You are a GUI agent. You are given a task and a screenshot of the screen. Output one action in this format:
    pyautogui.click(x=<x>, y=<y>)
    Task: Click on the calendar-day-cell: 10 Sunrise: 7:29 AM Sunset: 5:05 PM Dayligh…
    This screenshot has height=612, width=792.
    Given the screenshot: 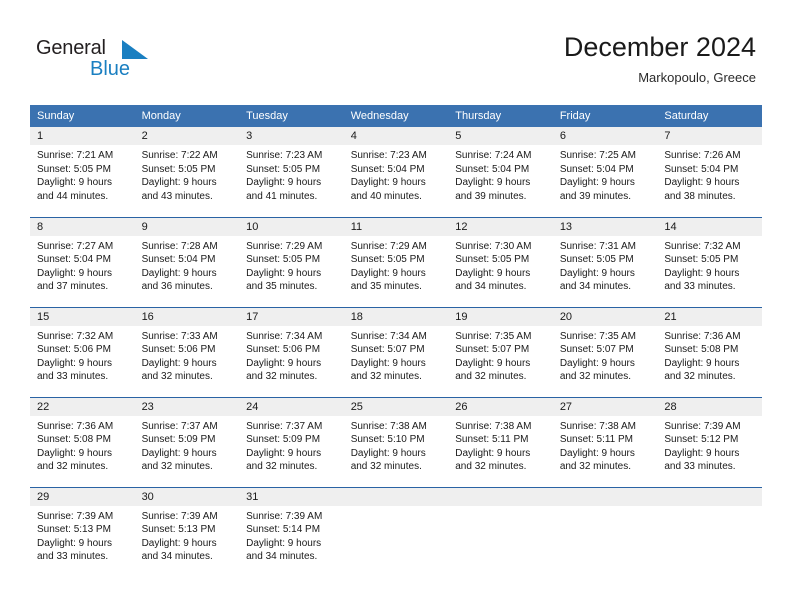 What is the action you would take?
    pyautogui.click(x=291, y=261)
    